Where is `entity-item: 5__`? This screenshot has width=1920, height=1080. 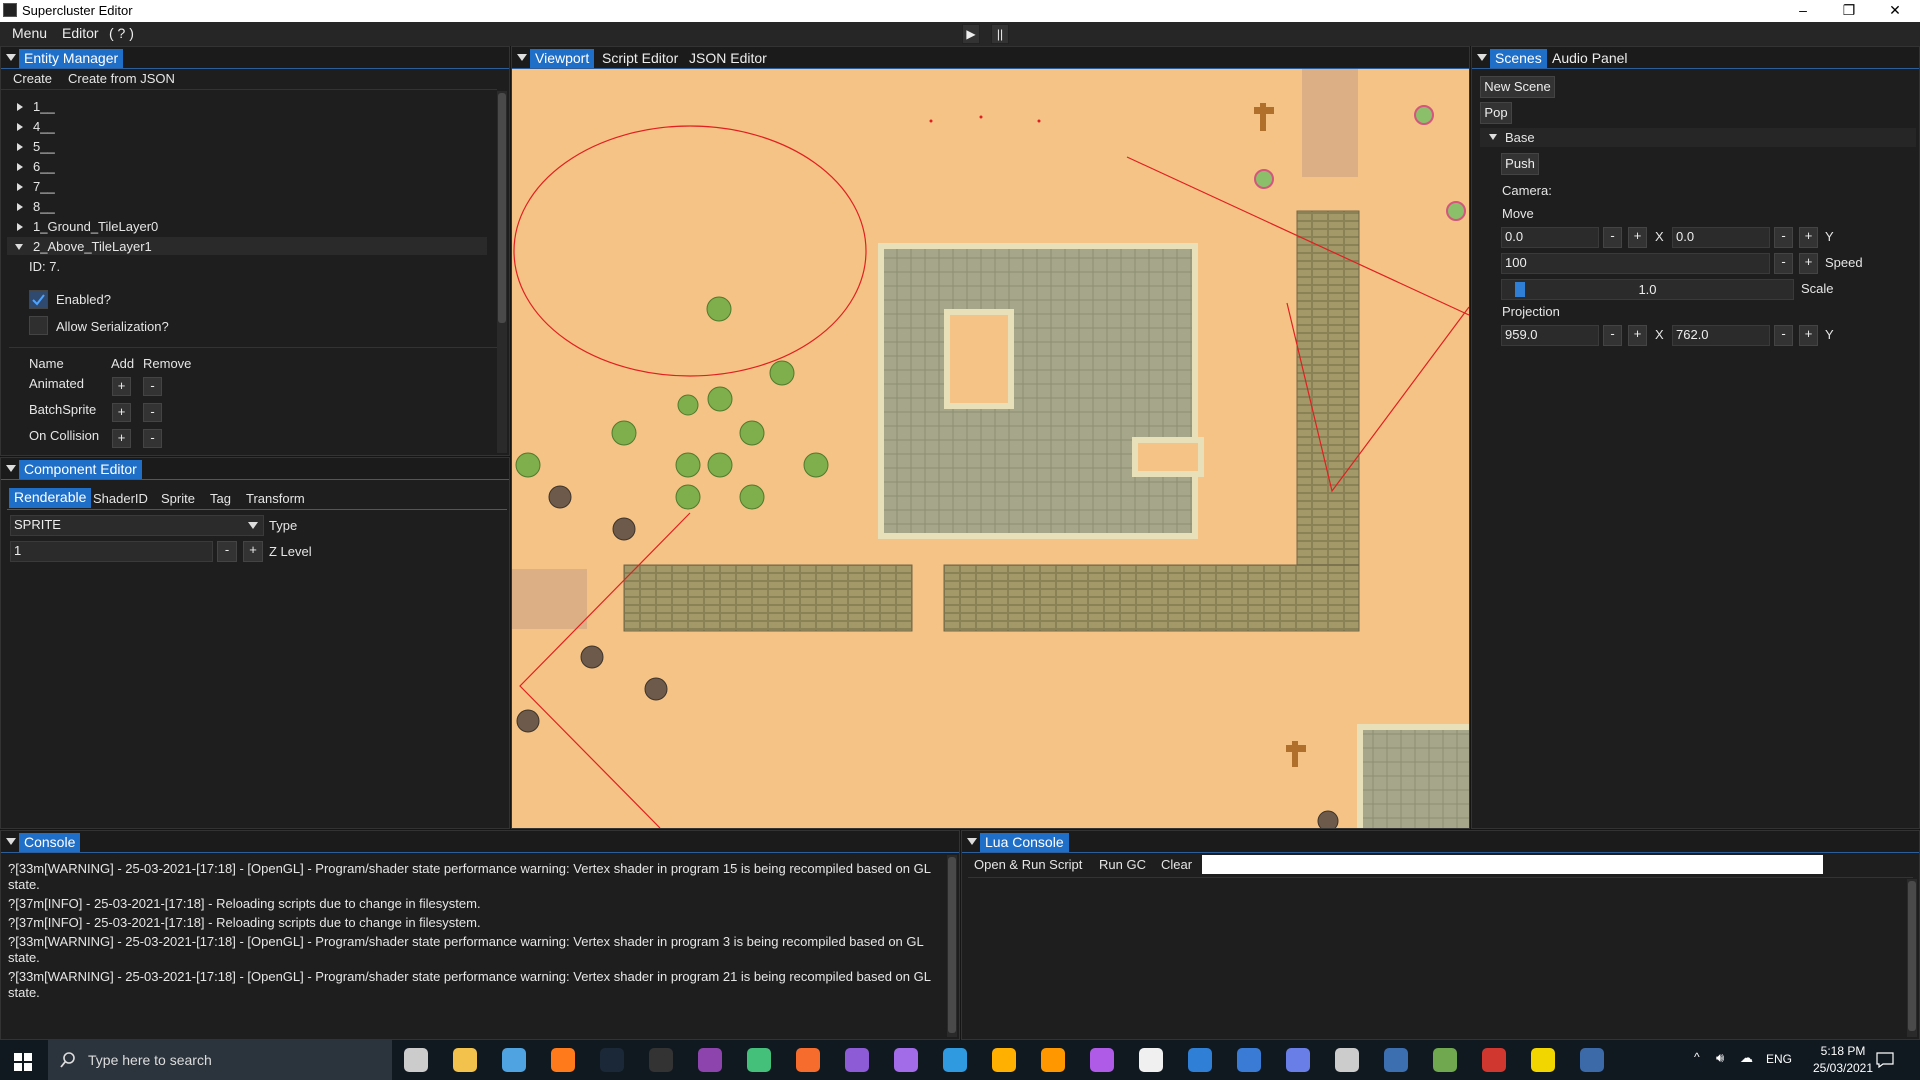
entity-item: 5__ is located at coordinates (44, 146).